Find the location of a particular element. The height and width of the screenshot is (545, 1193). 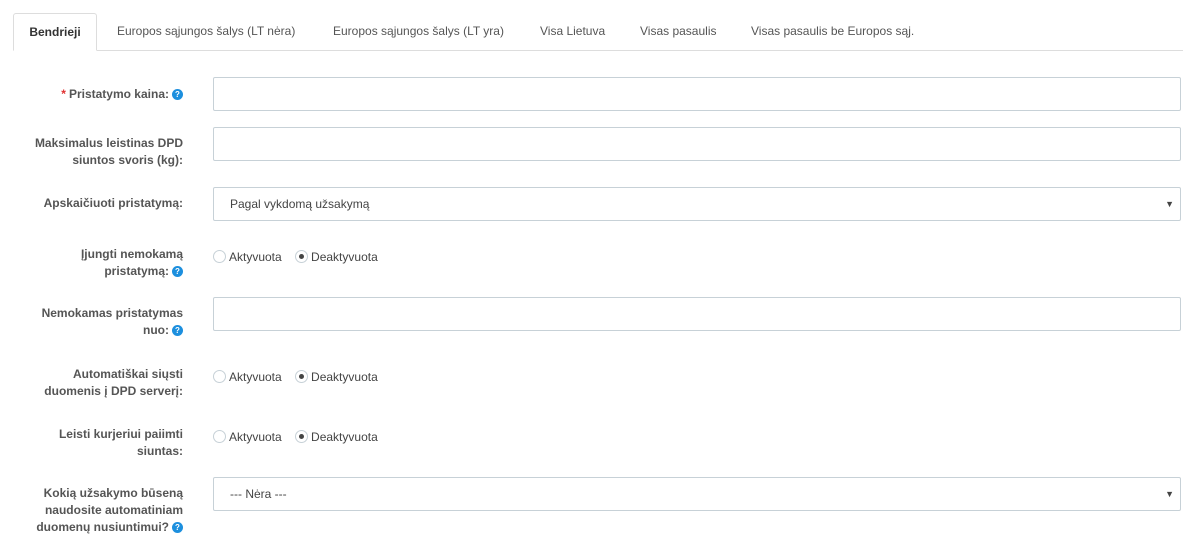

free-delivery-on-option: Aktyvuota is located at coordinates (247, 257).